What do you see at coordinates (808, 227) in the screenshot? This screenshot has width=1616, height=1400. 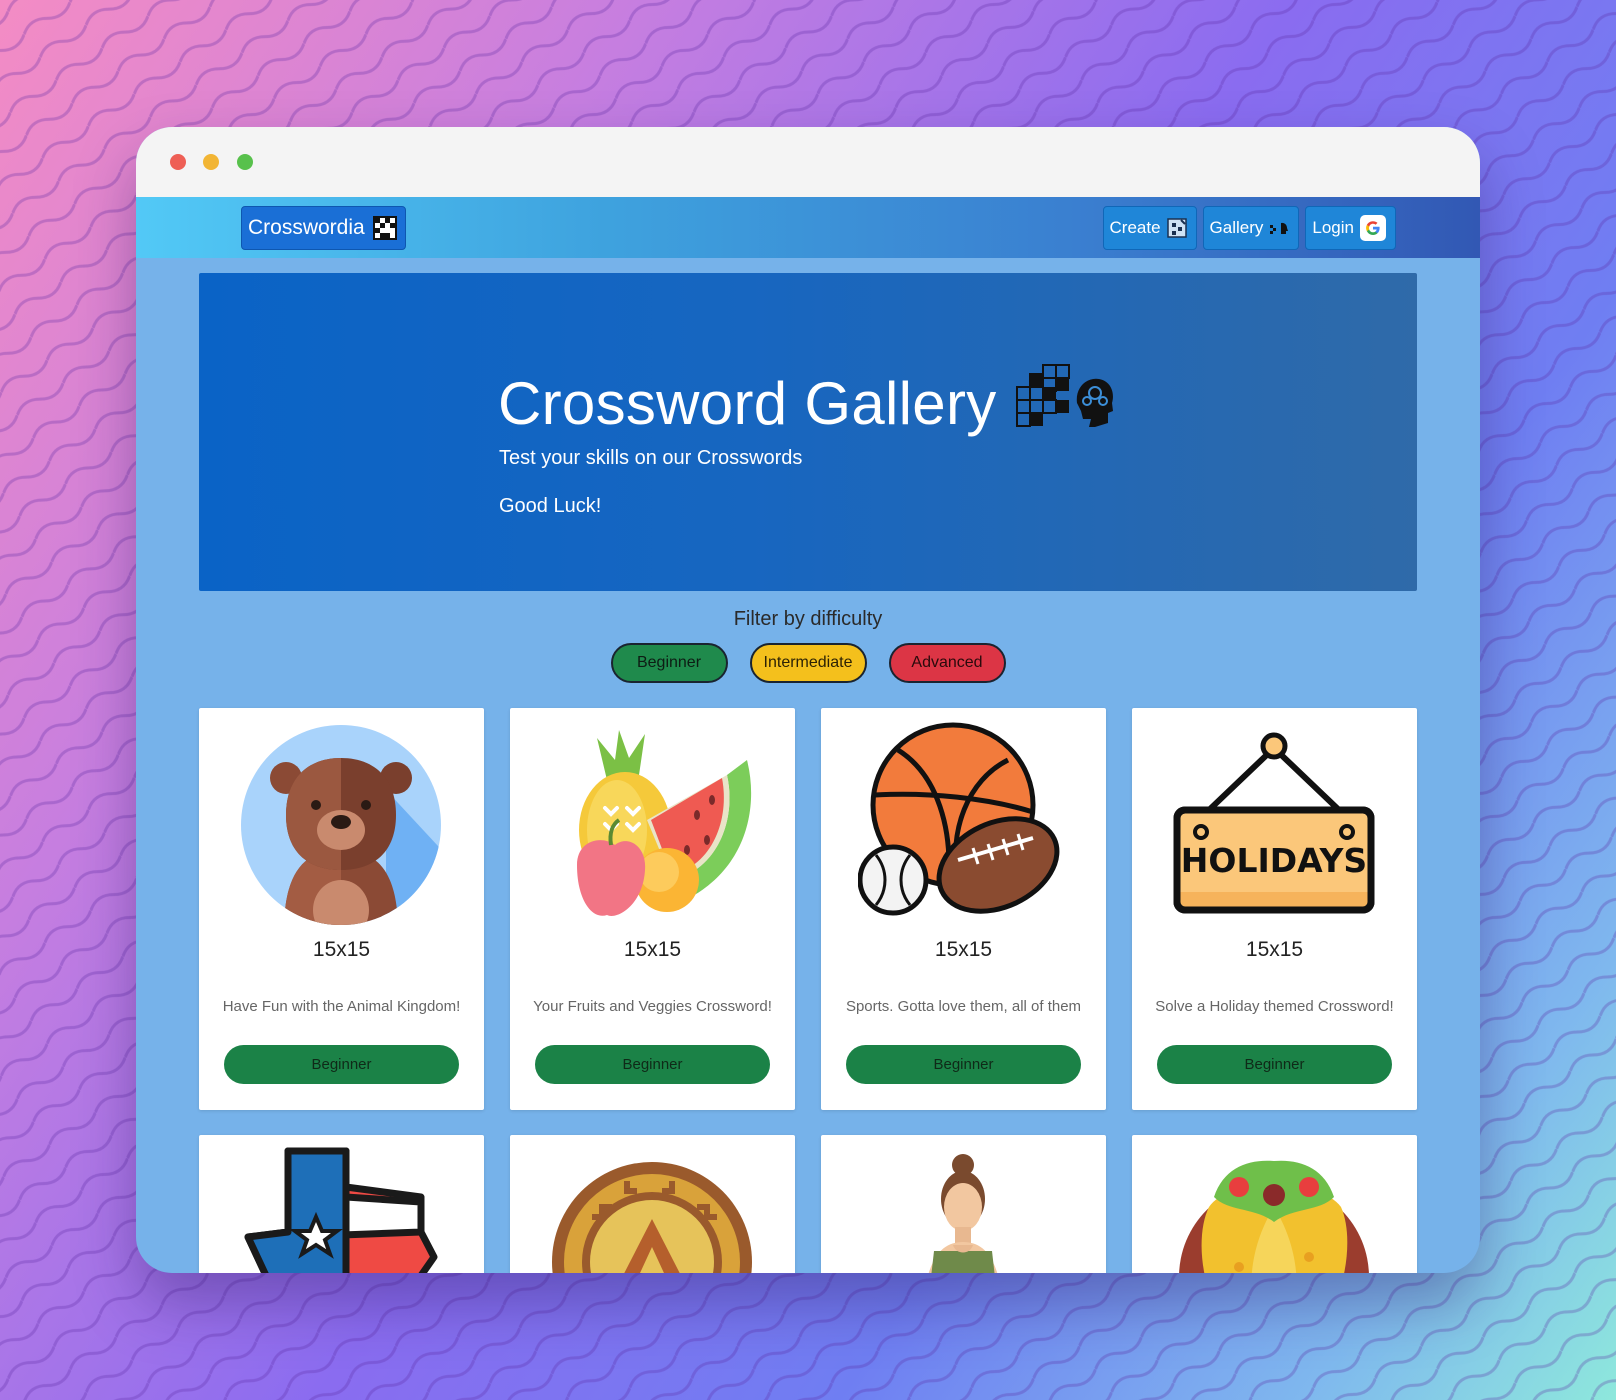 I see `navbar: Crosswordia Create Gallery Login` at bounding box center [808, 227].